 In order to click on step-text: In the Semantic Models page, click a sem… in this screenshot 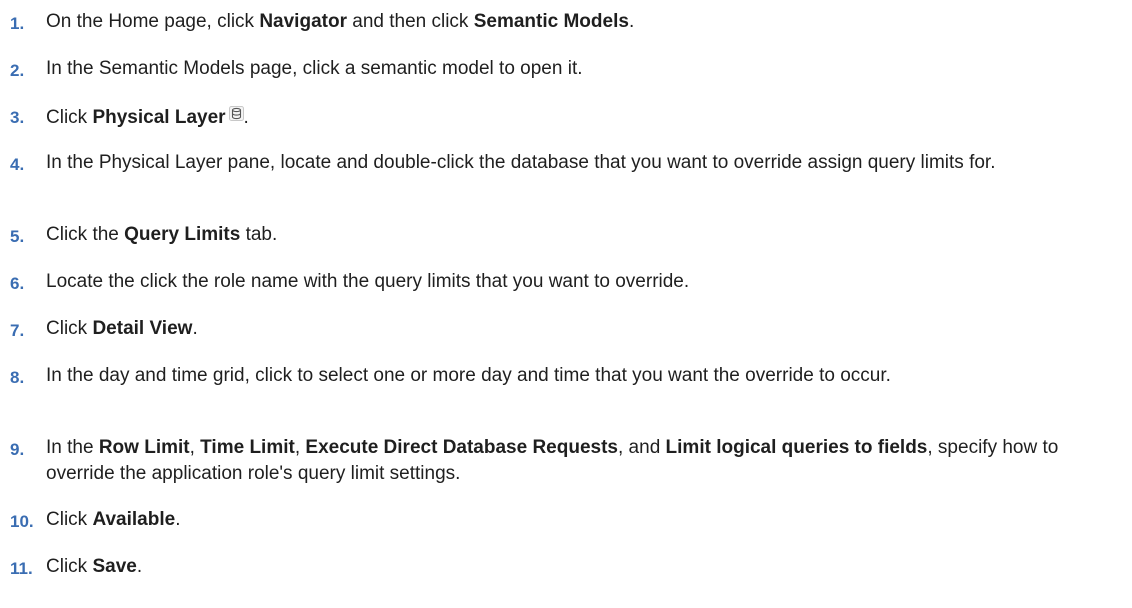, I will do `click(587, 69)`.